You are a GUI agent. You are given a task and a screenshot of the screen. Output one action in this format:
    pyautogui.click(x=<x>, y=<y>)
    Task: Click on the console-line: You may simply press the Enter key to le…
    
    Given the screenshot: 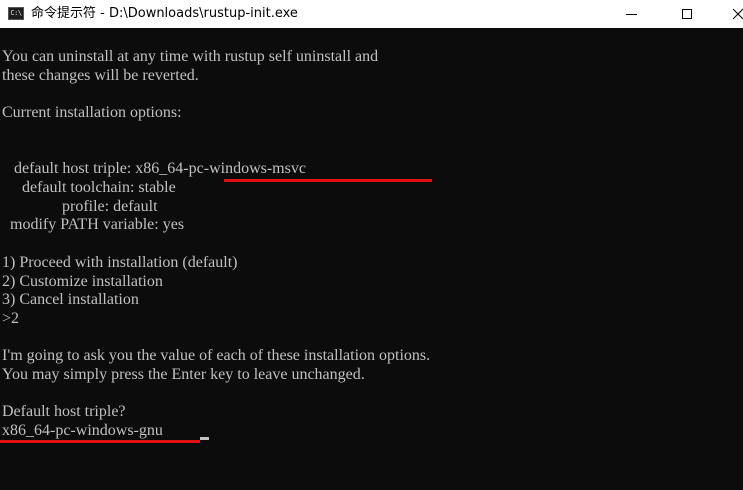 What is the action you would take?
    pyautogui.click(x=183, y=374)
    